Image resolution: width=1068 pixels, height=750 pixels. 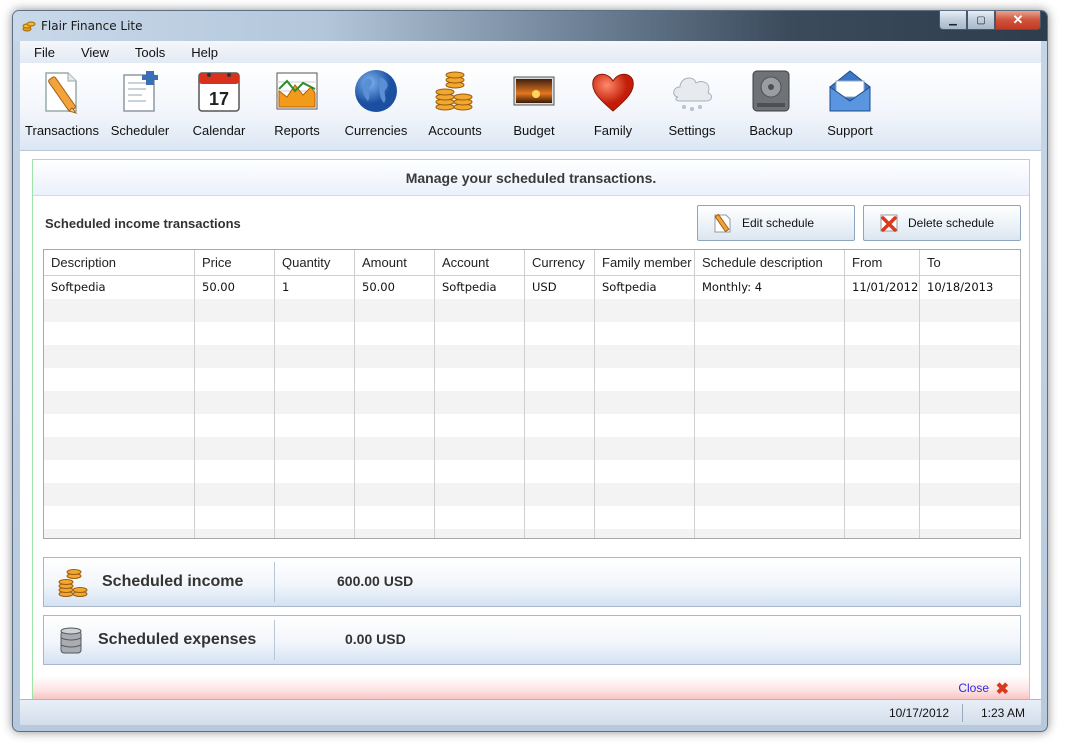 I want to click on column-header: Schedule description, so click(x=770, y=262).